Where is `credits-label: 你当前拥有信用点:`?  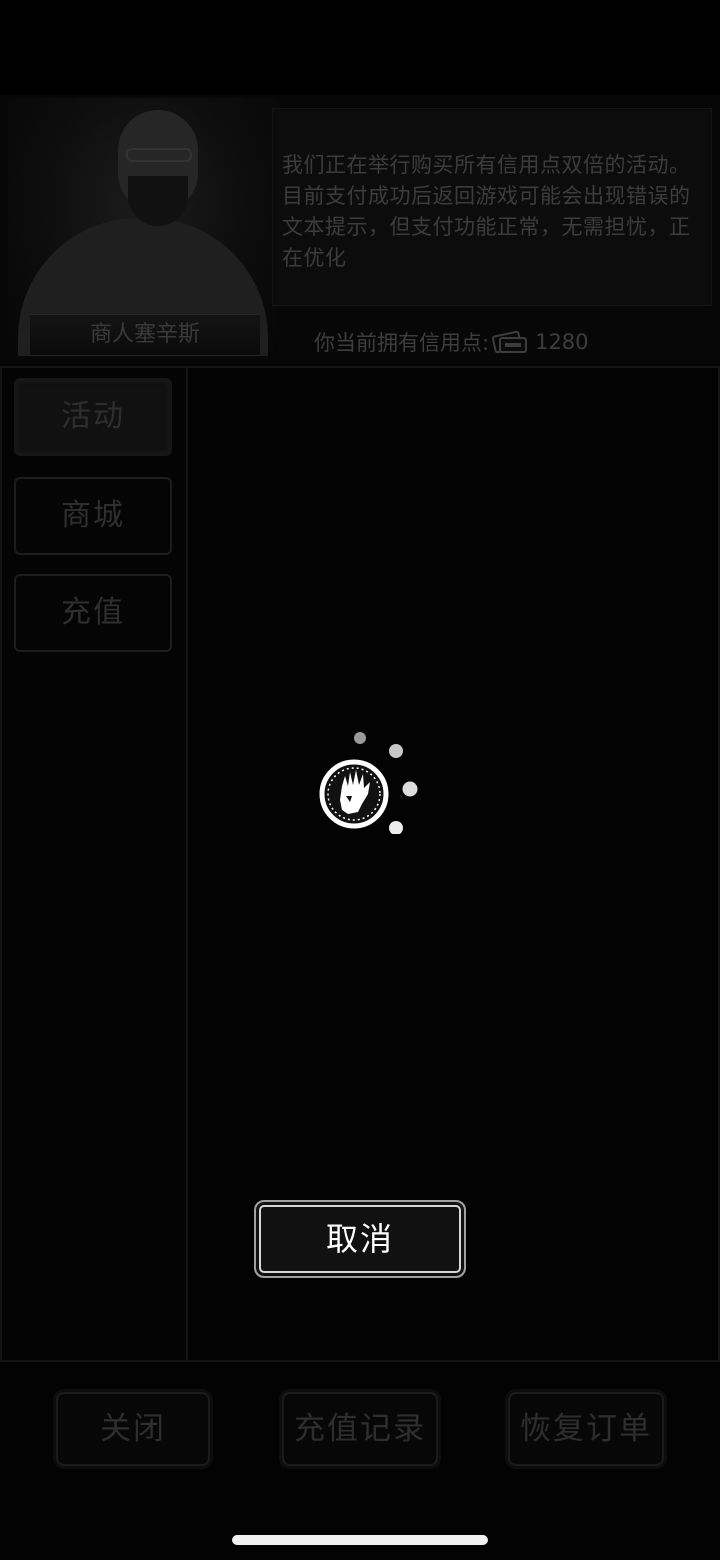 credits-label: 你当前拥有信用点: is located at coordinates (402, 343).